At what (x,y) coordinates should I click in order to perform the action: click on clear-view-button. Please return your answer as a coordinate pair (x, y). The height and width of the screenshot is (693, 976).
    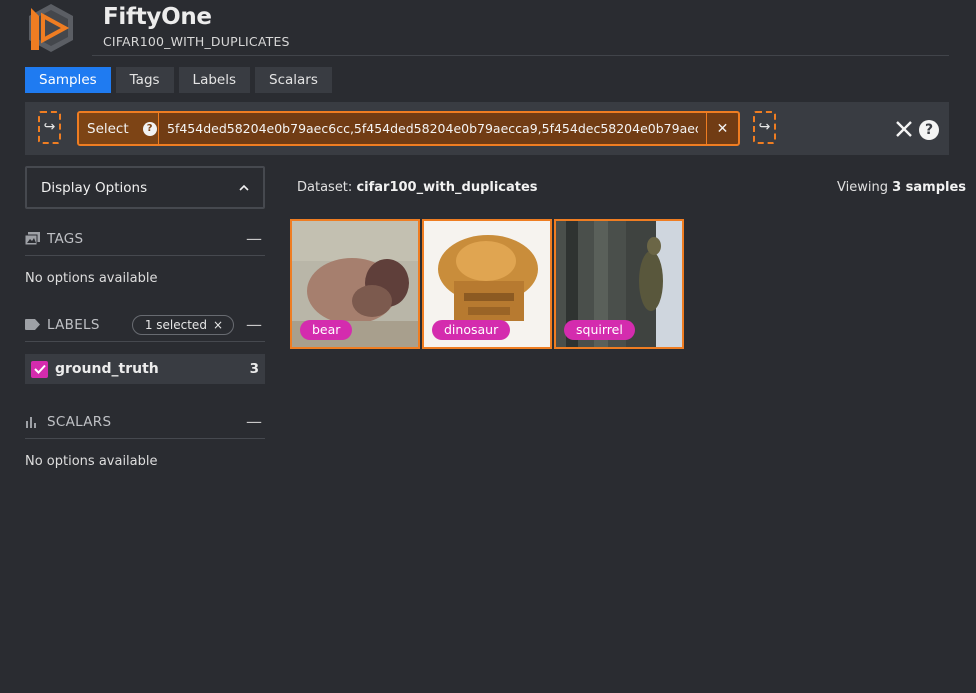
    Looking at the image, I should click on (904, 130).